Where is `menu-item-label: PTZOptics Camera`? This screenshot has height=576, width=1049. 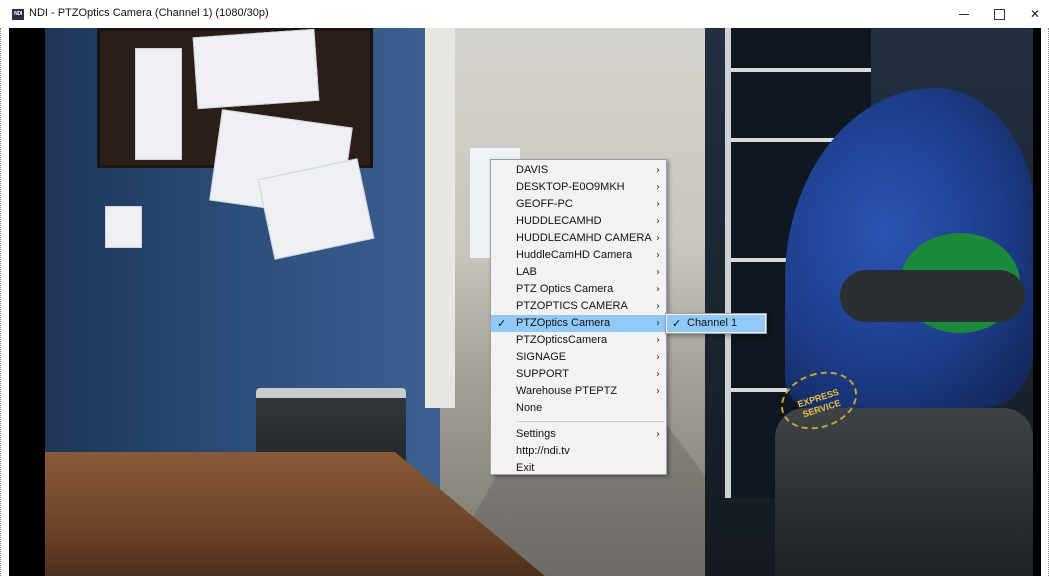
menu-item-label: PTZOptics Camera is located at coordinates (563, 323).